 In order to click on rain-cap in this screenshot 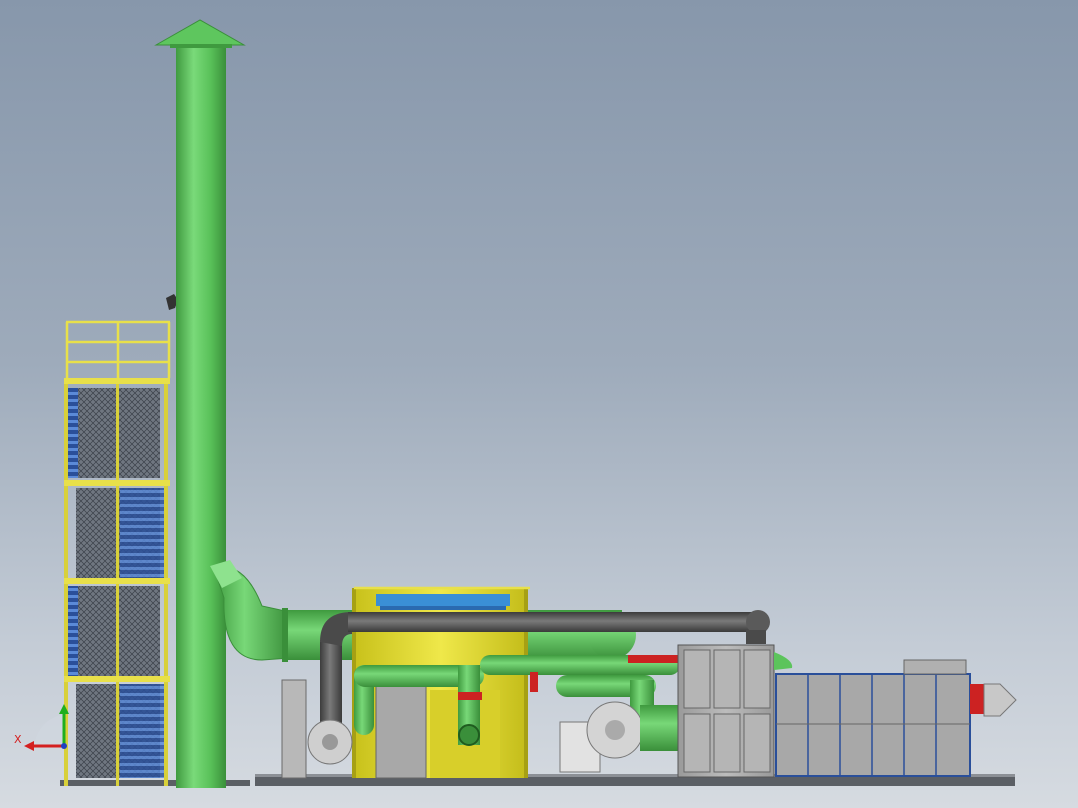, I will do `click(200, 32)`.